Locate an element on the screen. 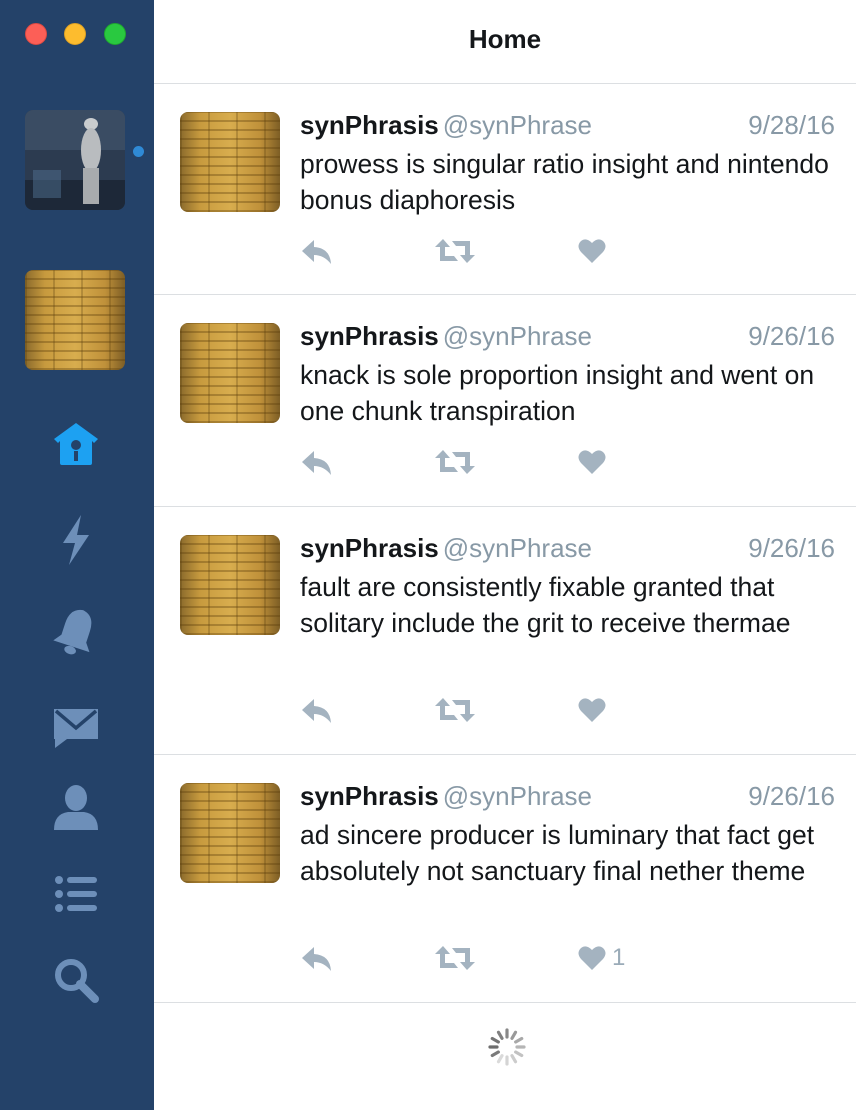 The width and height of the screenshot is (856, 1110). window-close-button is located at coordinates (36, 34).